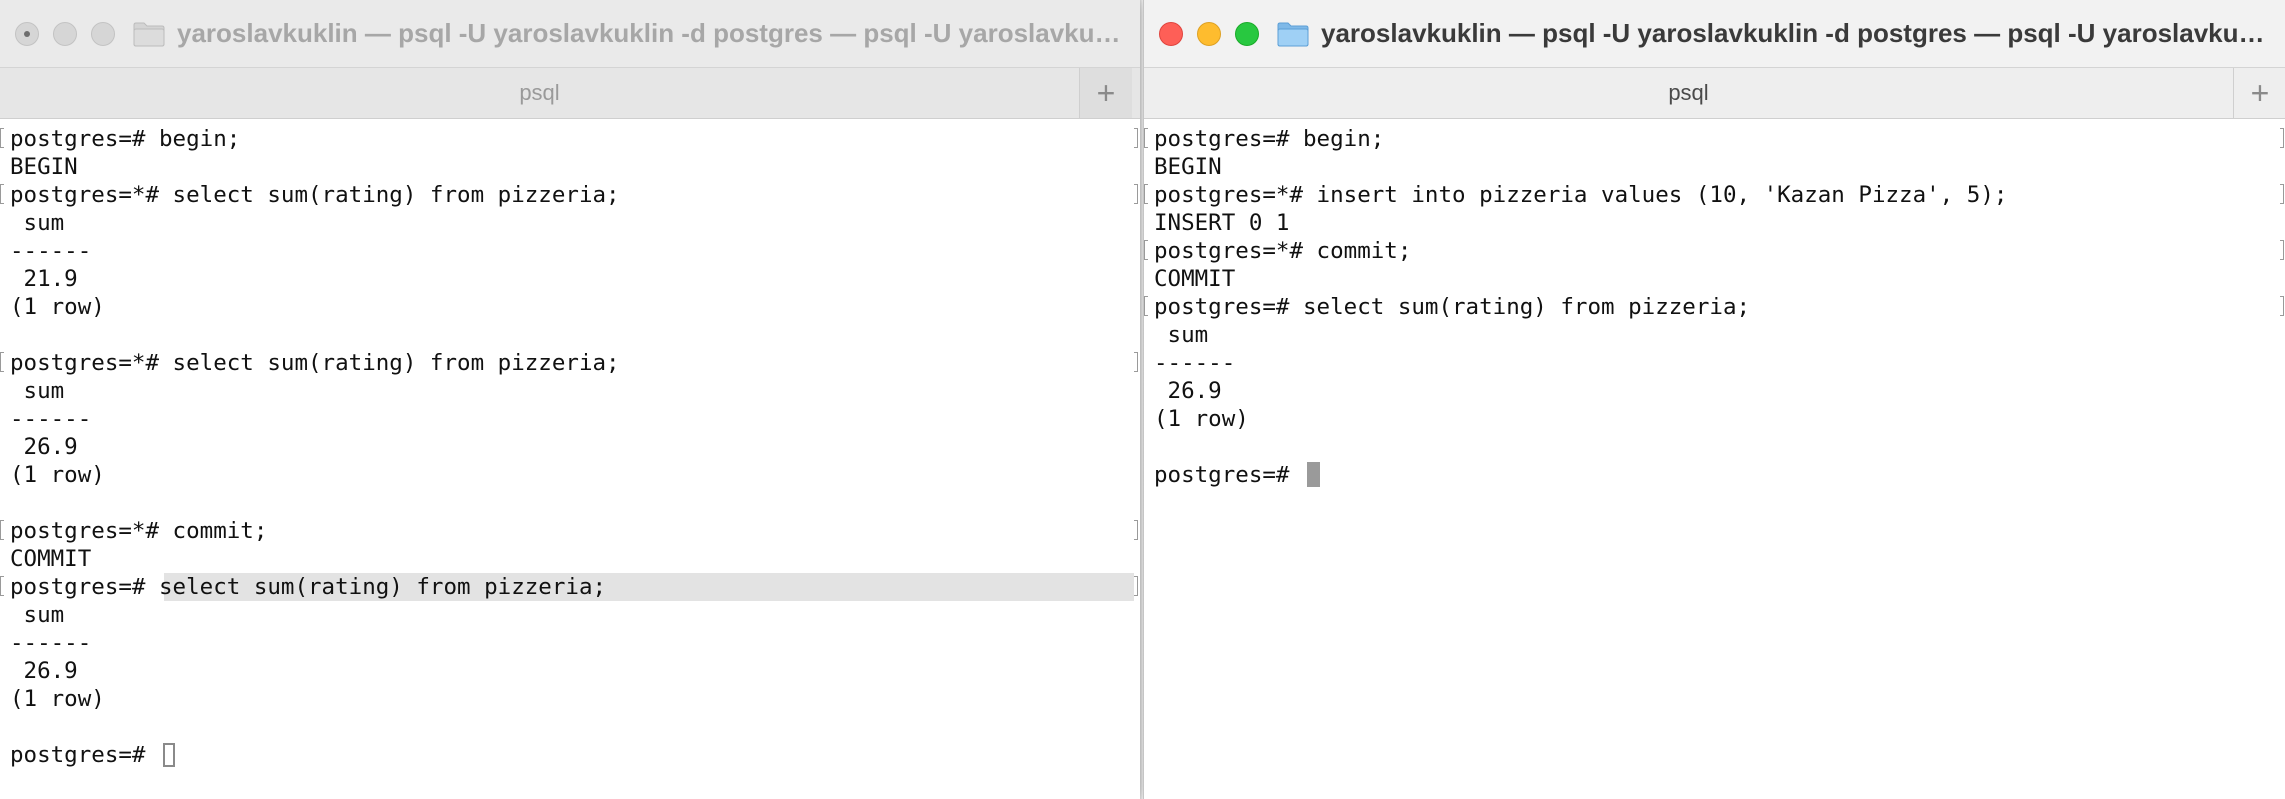 This screenshot has width=2285, height=799. I want to click on terminal-line: INSERT 0 1, so click(1714, 223).